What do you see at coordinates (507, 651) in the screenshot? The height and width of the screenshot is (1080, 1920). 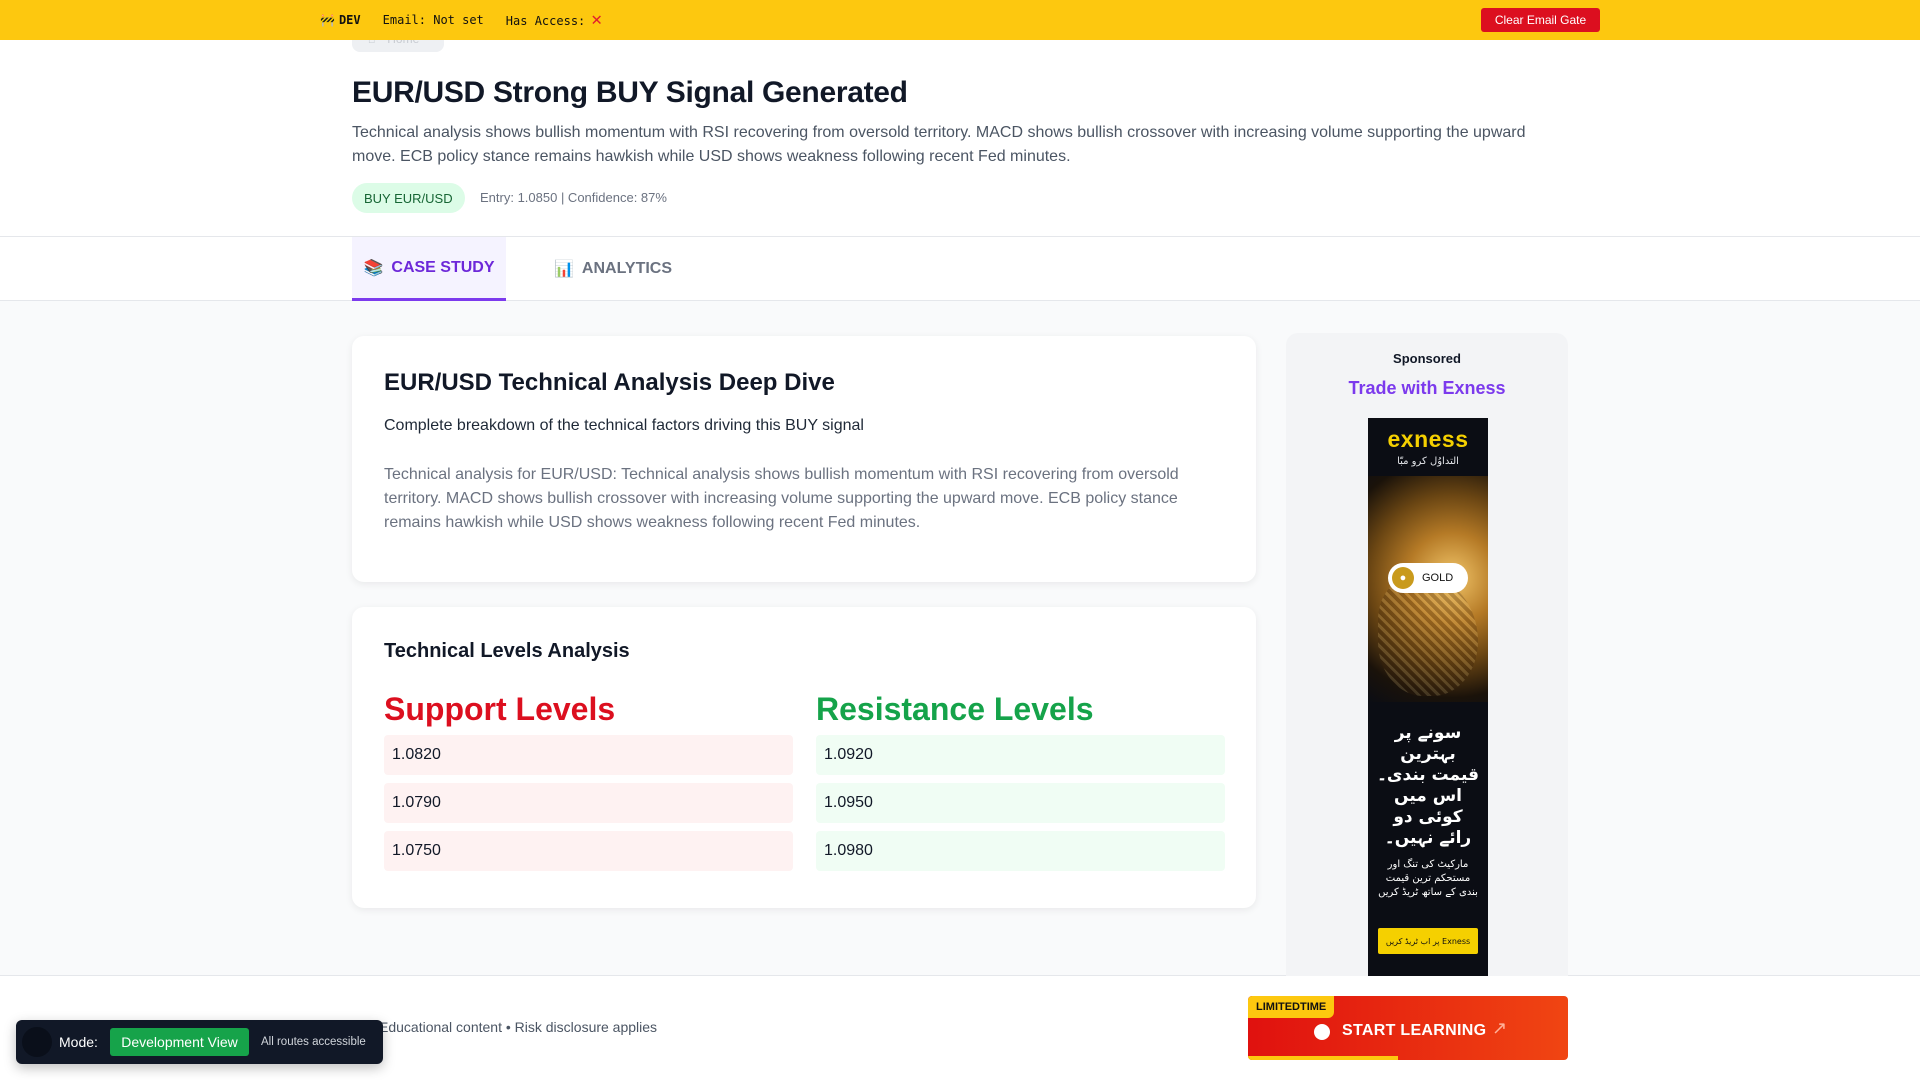 I see `technical-levels-title: Technical Levels Analysis` at bounding box center [507, 651].